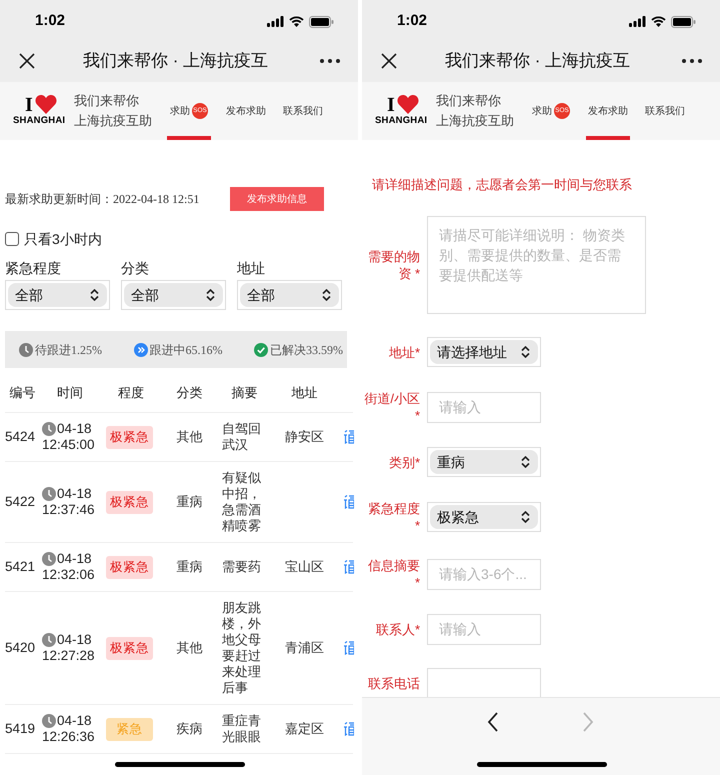 The height and width of the screenshot is (775, 720). Describe the element at coordinates (69, 575) in the screenshot. I see `table-cell-text: 12:32:06` at that location.